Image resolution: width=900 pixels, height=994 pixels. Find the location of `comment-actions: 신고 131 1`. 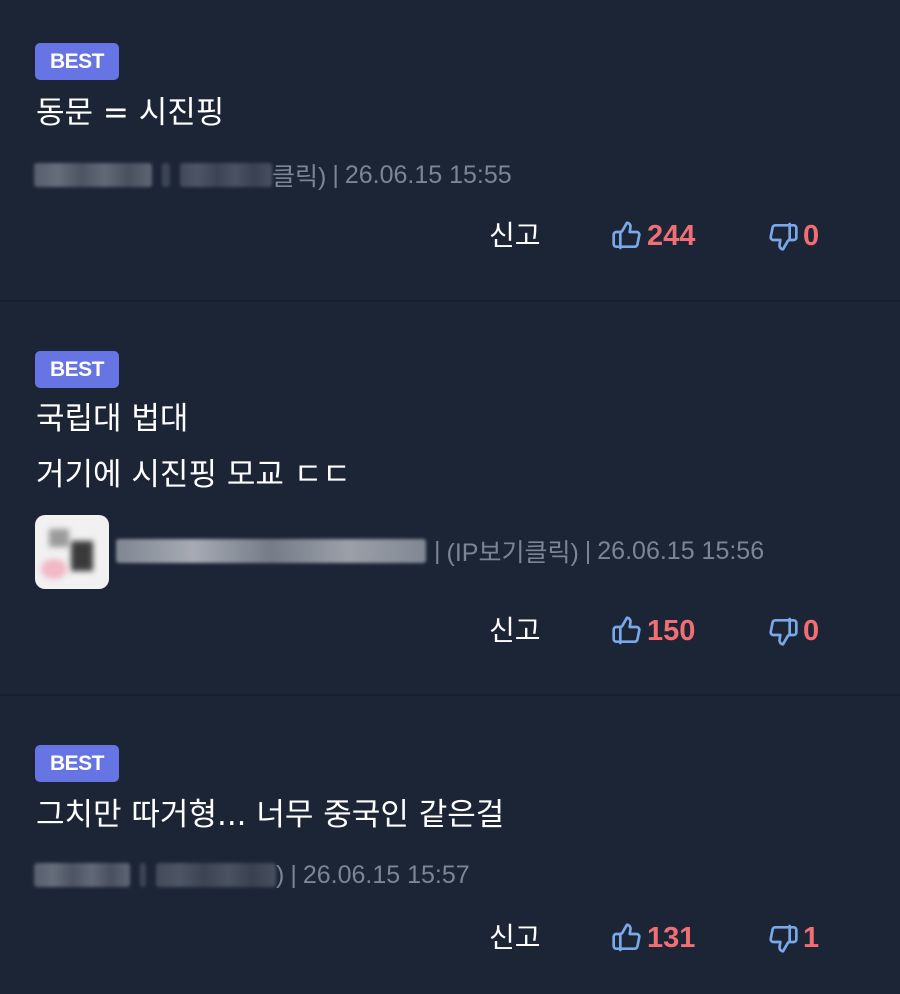

comment-actions: 신고 131 1 is located at coordinates (450, 938).